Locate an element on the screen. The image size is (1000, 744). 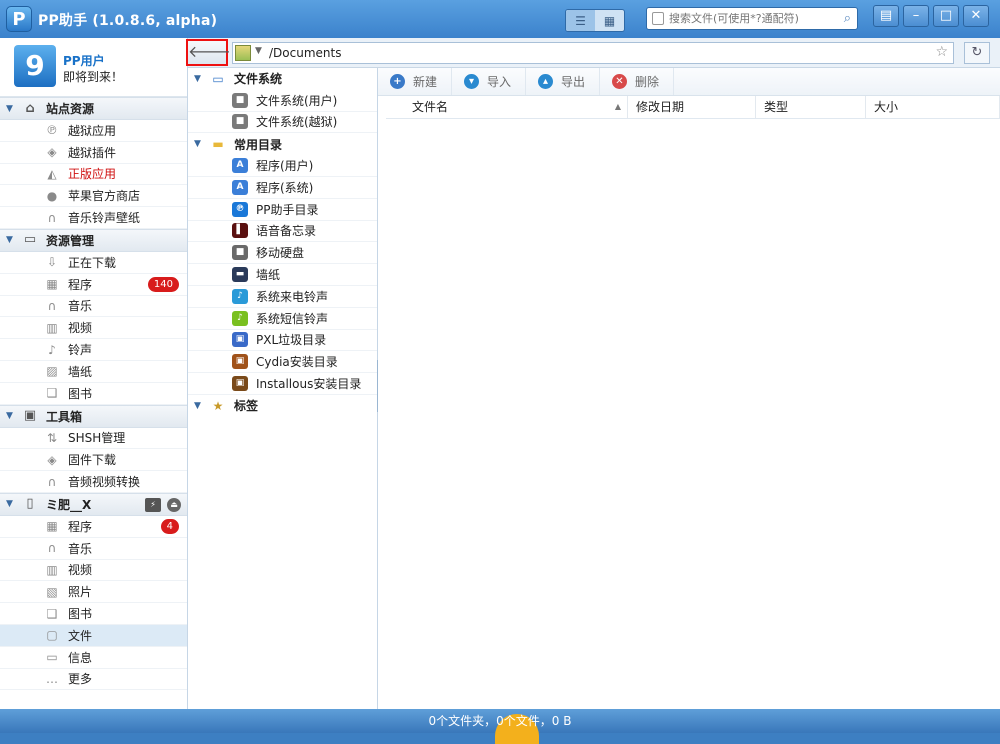
sidebar-item: ◈ 固件下载 is located at coordinates (93, 460).